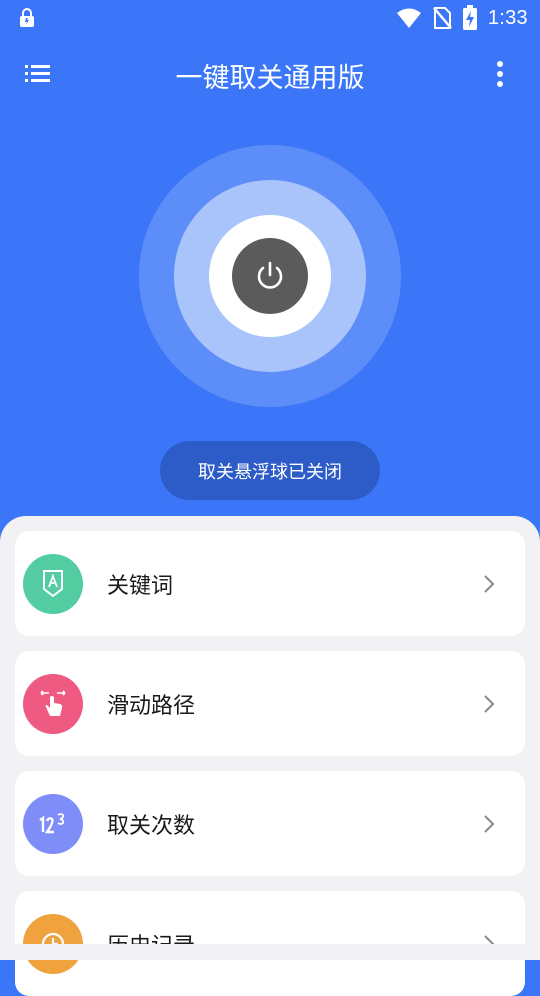  Describe the element at coordinates (53, 823) in the screenshot. I see `numbers-icon` at that location.